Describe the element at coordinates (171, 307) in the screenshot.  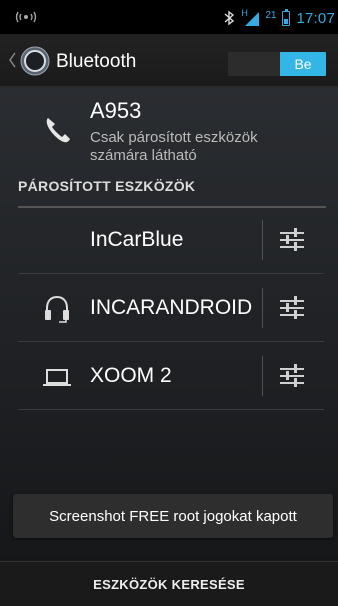
I see `paired-device-label: INCARANDROID` at that location.